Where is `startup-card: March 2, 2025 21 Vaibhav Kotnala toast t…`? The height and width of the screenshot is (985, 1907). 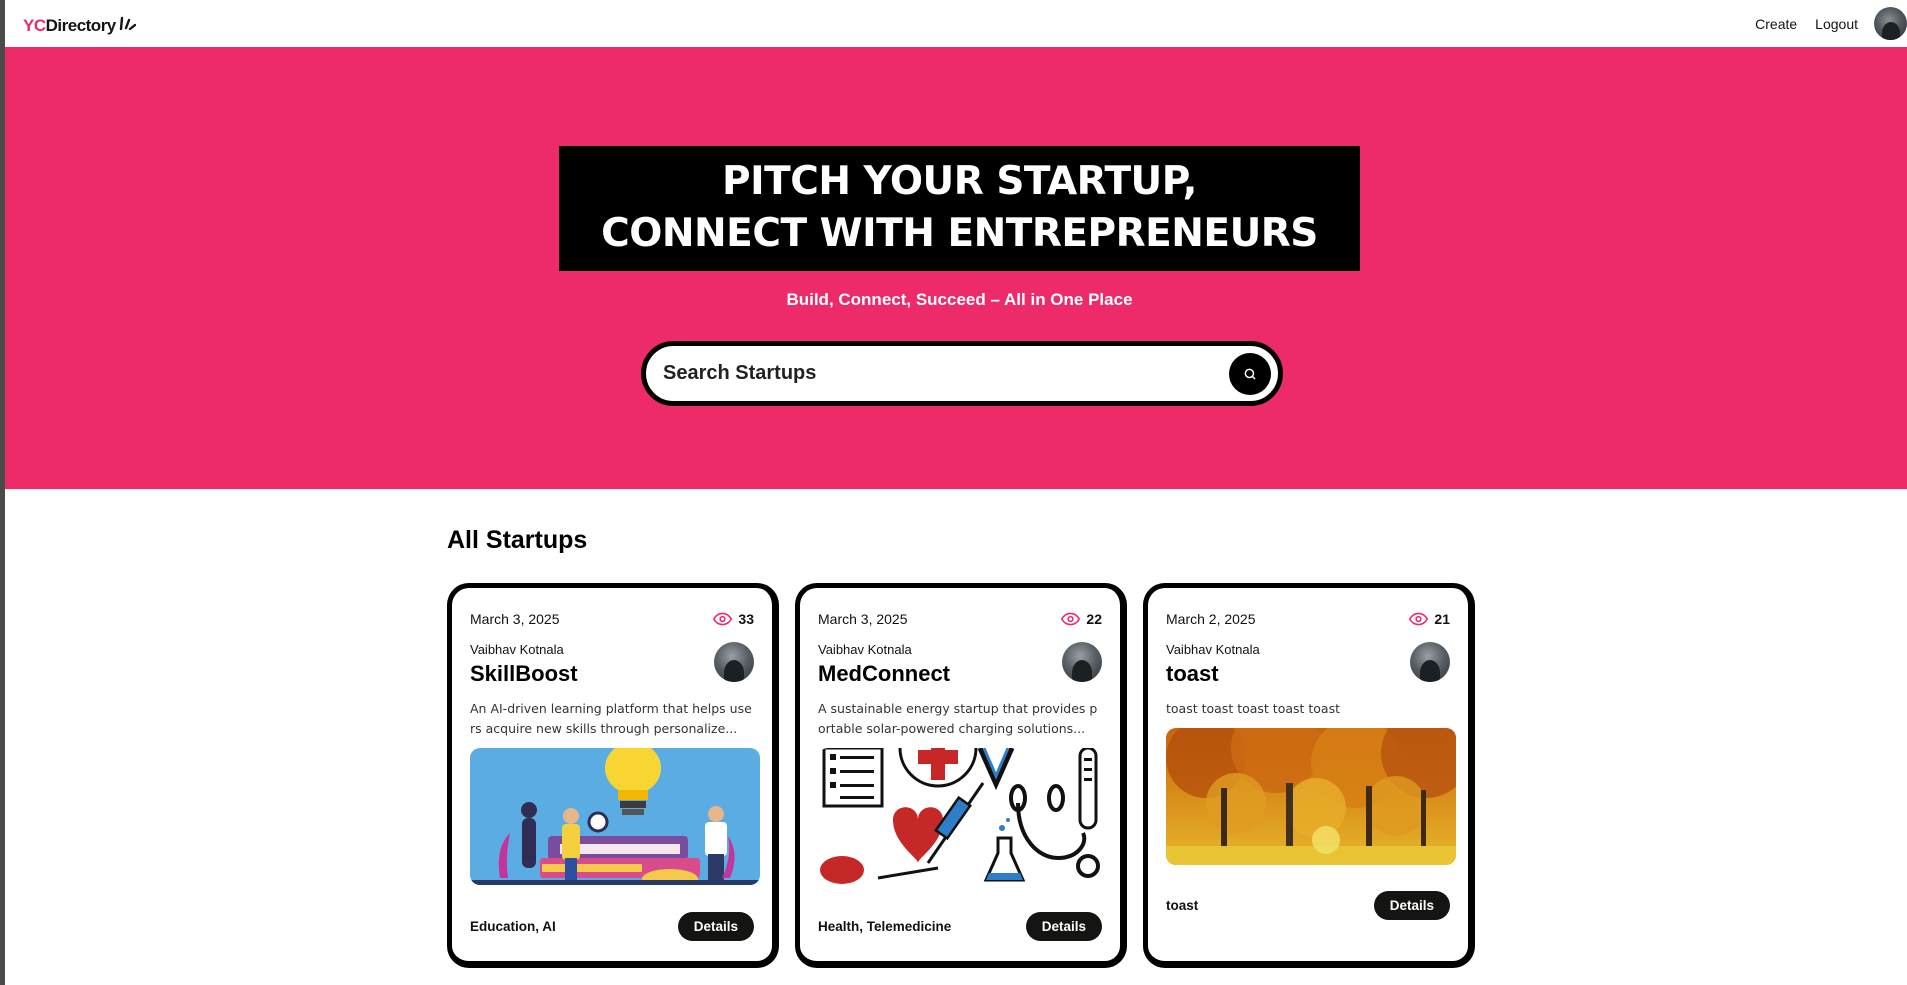 startup-card: March 2, 2025 21 Vaibhav Kotnala toast t… is located at coordinates (1309, 775).